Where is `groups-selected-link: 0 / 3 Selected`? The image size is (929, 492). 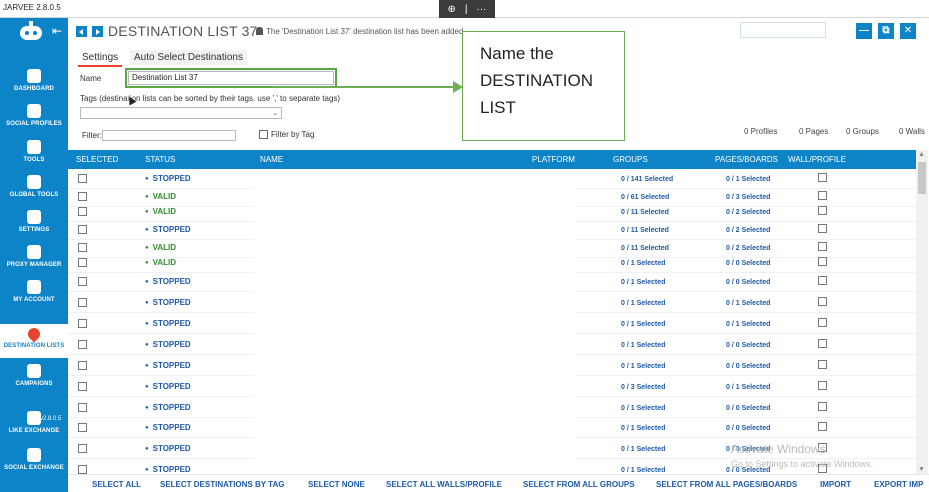 groups-selected-link: 0 / 3 Selected is located at coordinates (643, 387).